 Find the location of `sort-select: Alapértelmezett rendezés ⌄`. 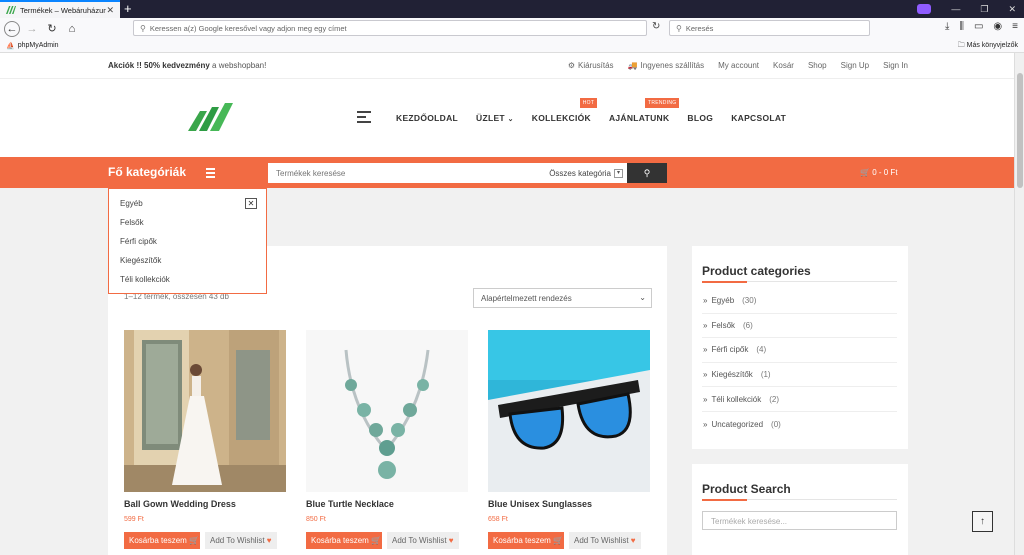

sort-select: Alapértelmezett rendezés ⌄ is located at coordinates (562, 298).